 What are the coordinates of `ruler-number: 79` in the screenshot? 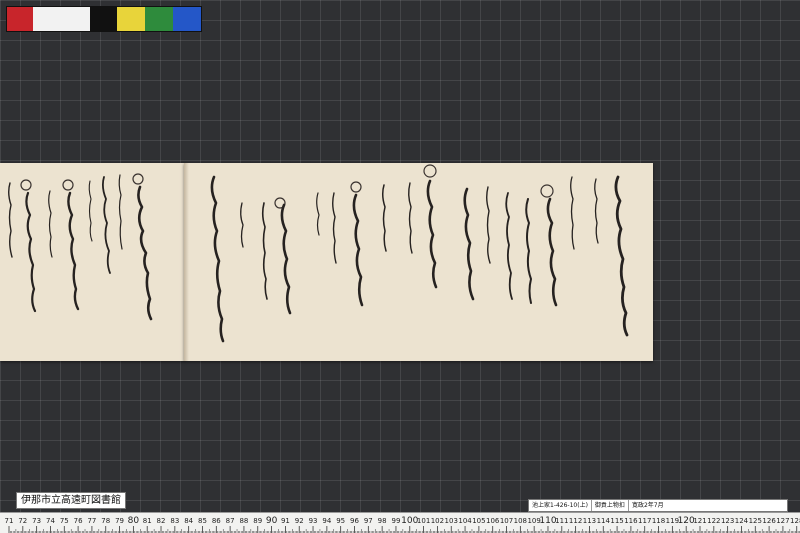 It's located at (119, 521).